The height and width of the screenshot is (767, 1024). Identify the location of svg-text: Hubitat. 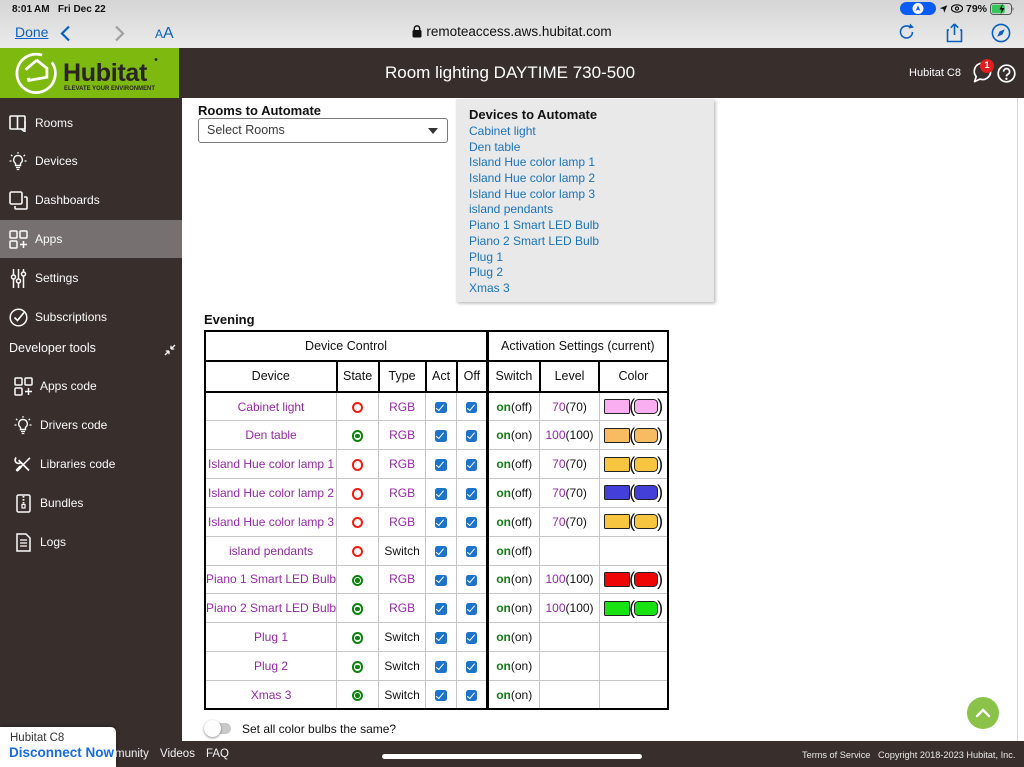
(105, 73).